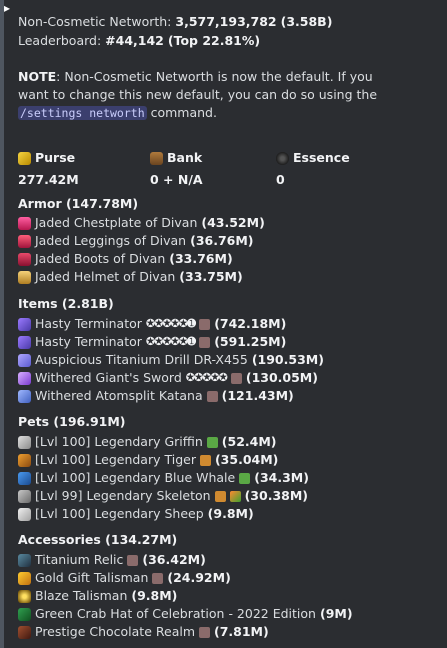 The image size is (447, 648). I want to click on item-name: Jaded Helmet of Divan, so click(105, 276).